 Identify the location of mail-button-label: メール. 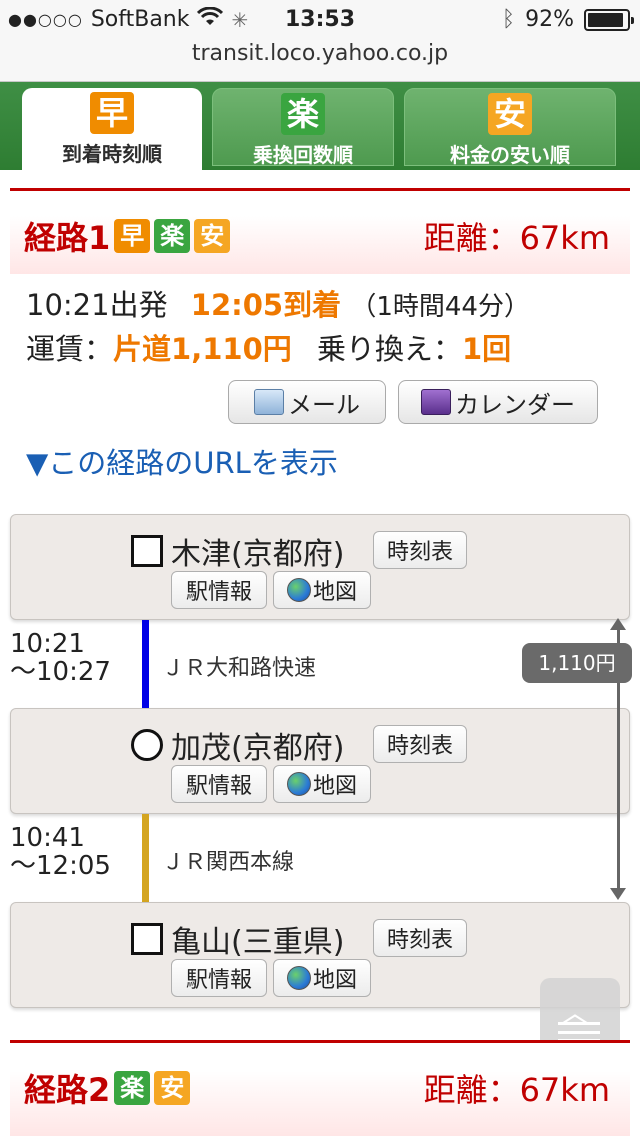
(324, 404).